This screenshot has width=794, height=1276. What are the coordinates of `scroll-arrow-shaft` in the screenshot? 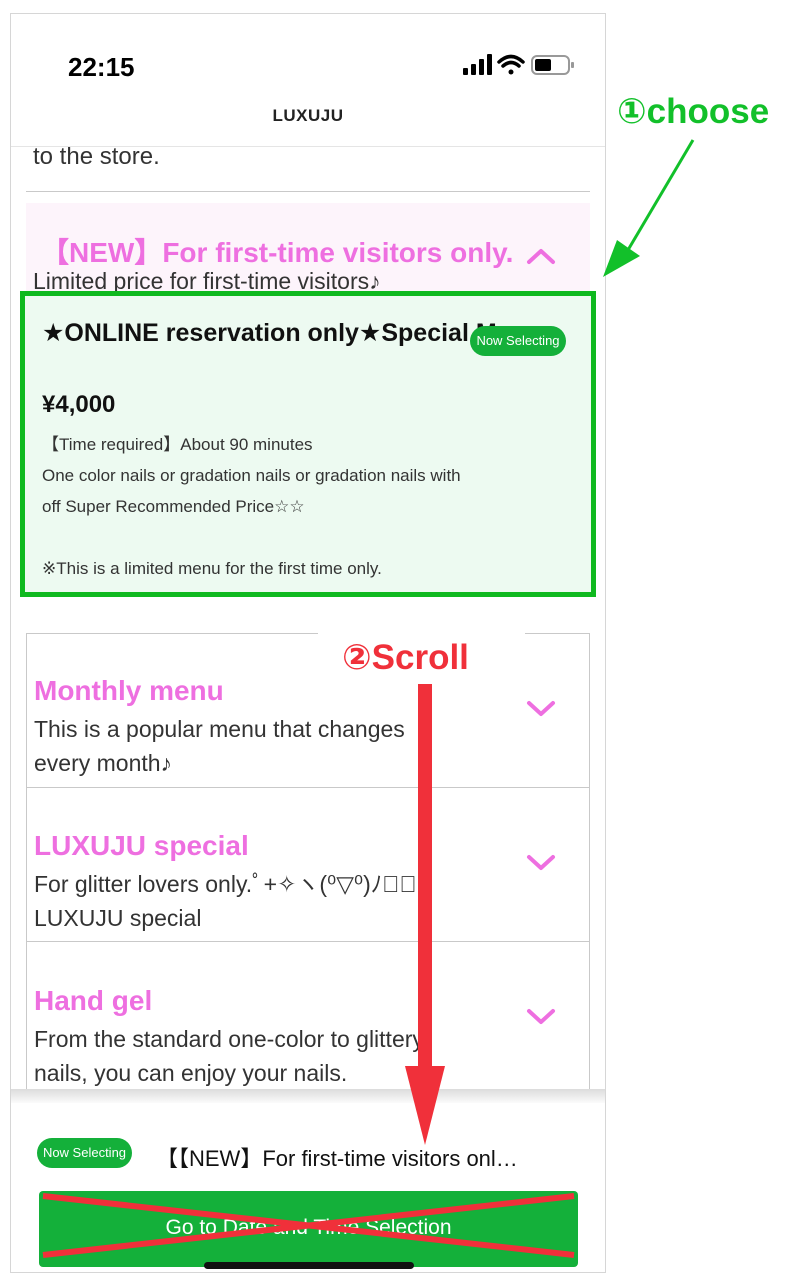 It's located at (425, 879).